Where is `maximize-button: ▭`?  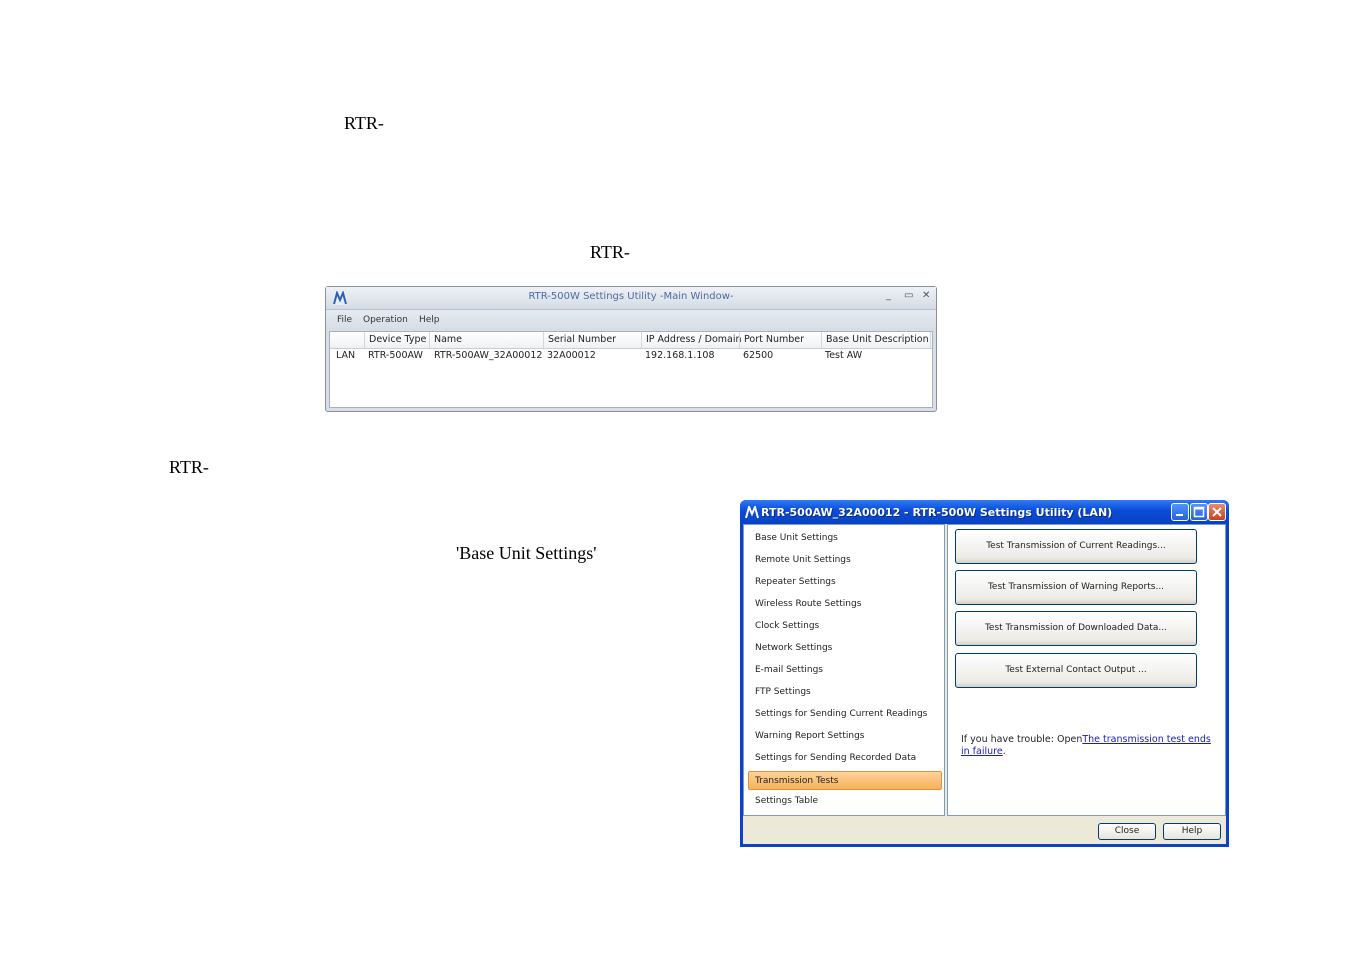 maximize-button: ▭ is located at coordinates (908, 295).